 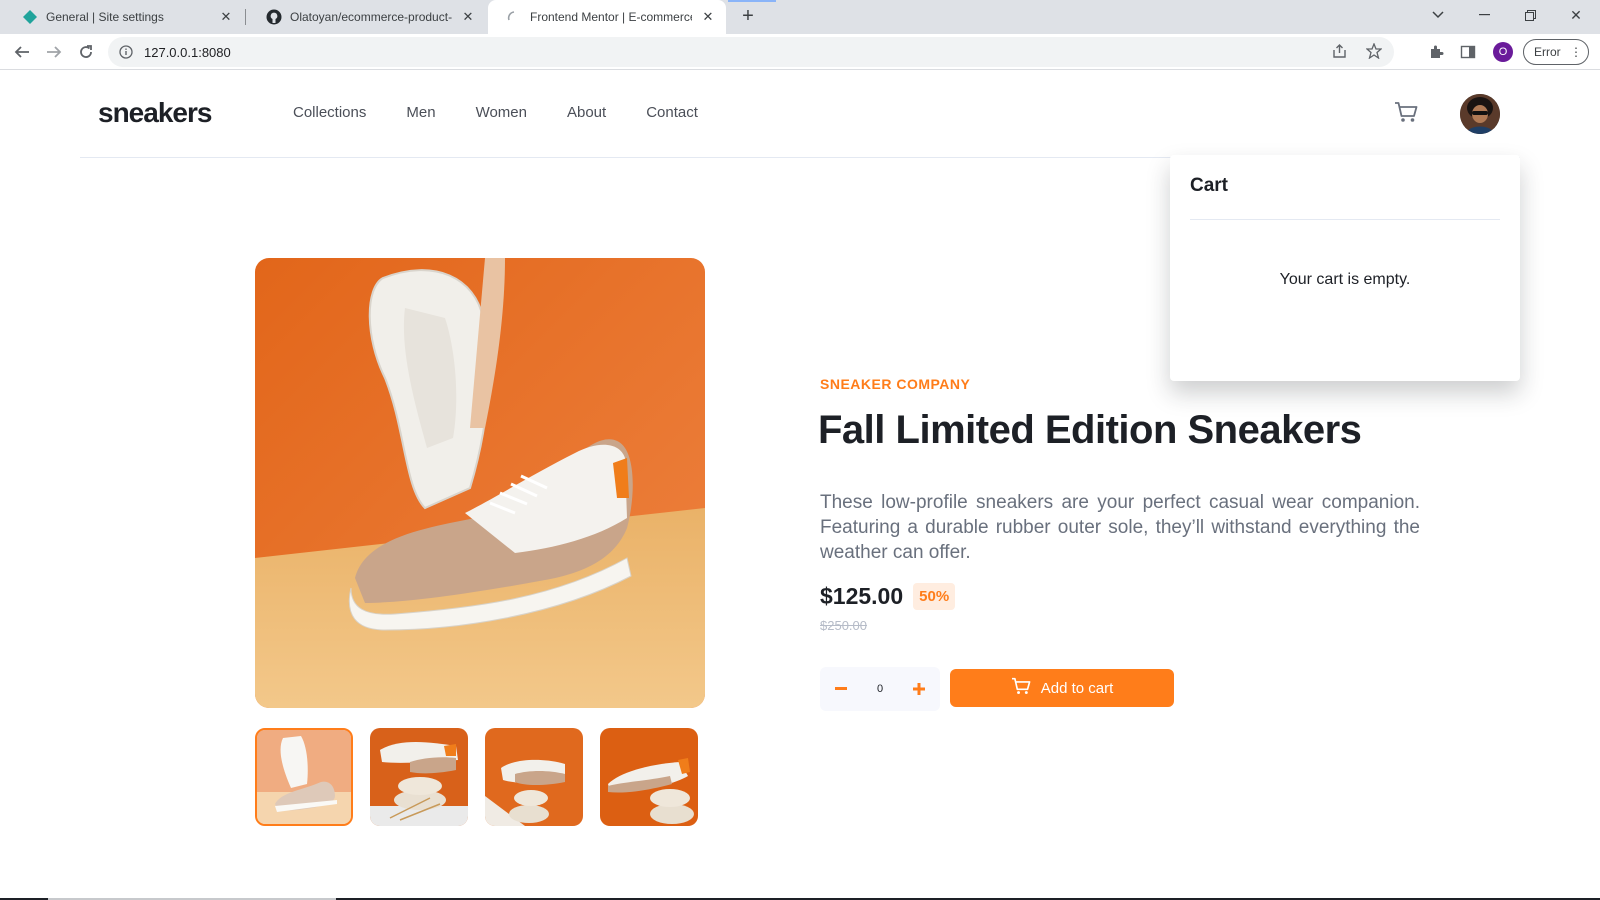 I want to click on add-to-cart-label: Add to cart, so click(x=1077, y=688).